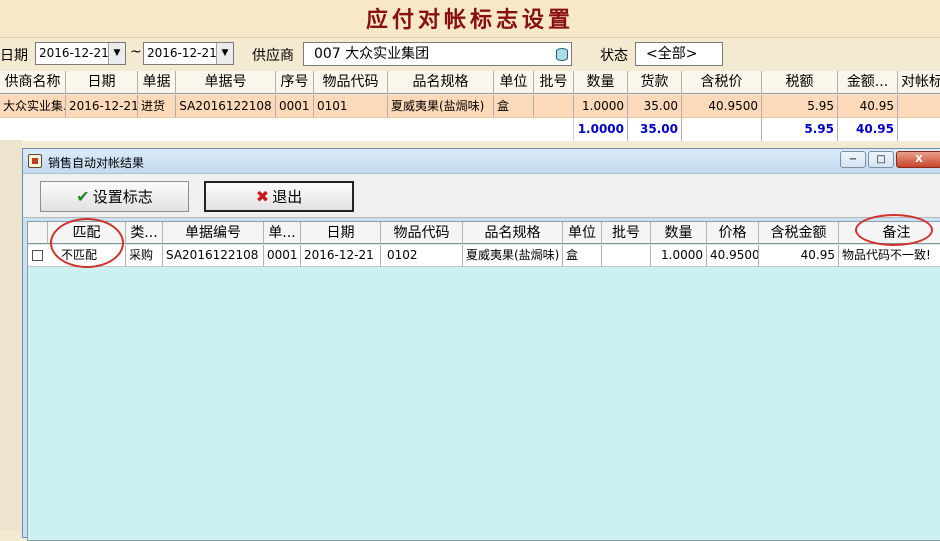  Describe the element at coordinates (273, 56) in the screenshot. I see `supplier-label: 供应商` at that location.